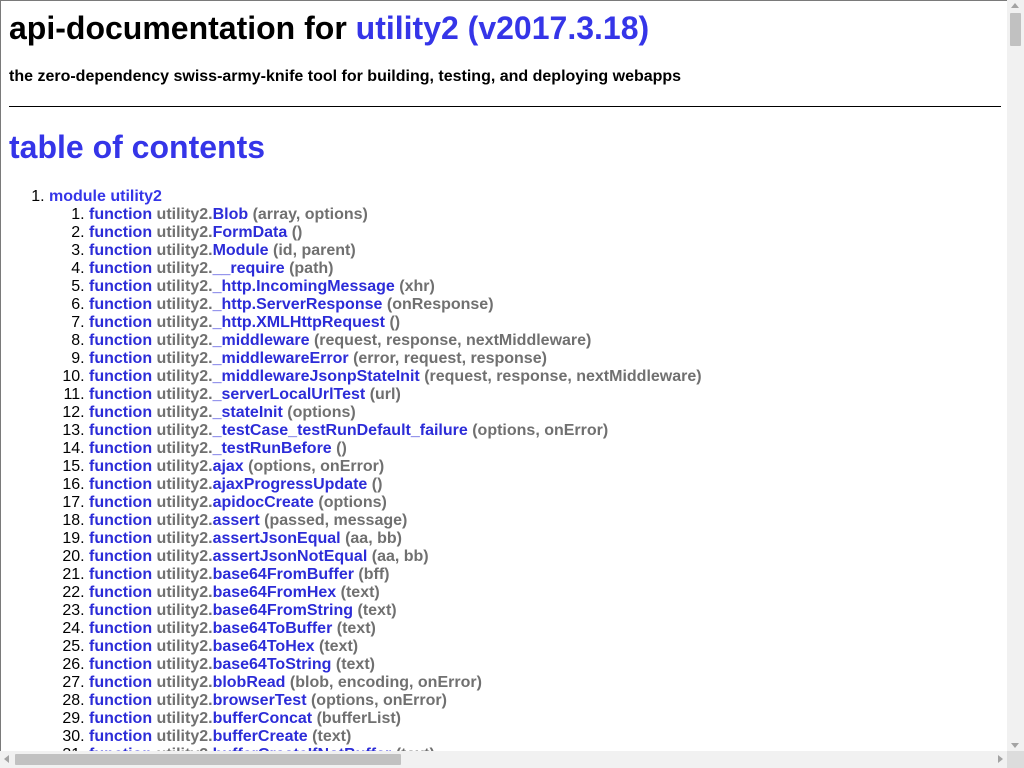 This screenshot has height=768, width=1024. I want to click on function-list-item: function utility2.base64FromHex (text), so click(545, 593).